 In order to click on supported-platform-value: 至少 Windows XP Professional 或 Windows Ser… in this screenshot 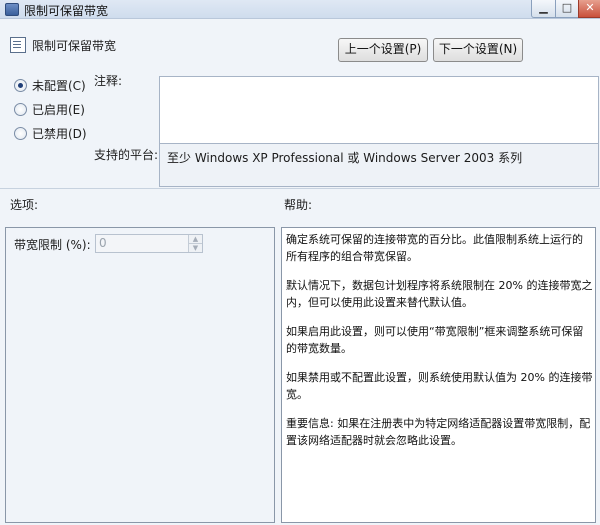, I will do `click(345, 158)`.